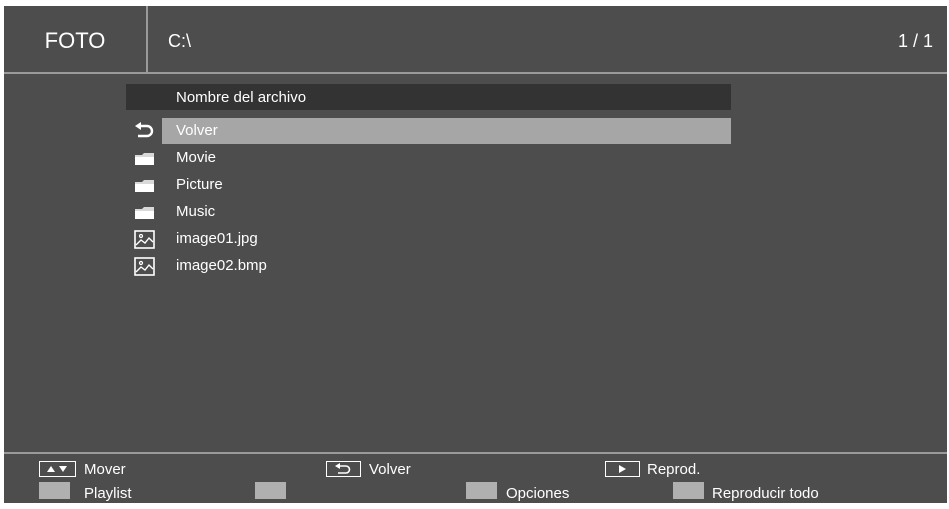 The width and height of the screenshot is (949, 509). I want to click on app-title: FOTO, so click(75, 40).